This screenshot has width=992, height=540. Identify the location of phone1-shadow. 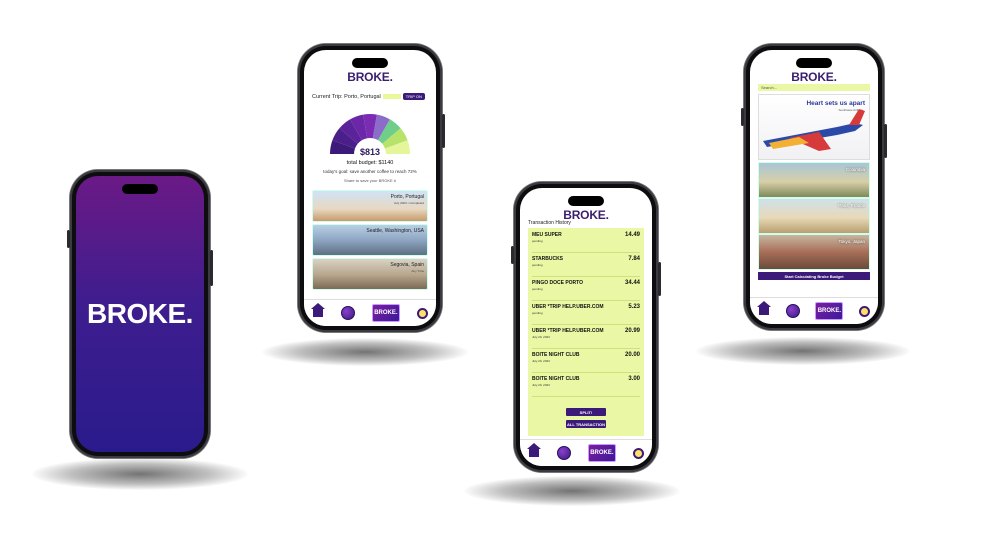
(140, 474).